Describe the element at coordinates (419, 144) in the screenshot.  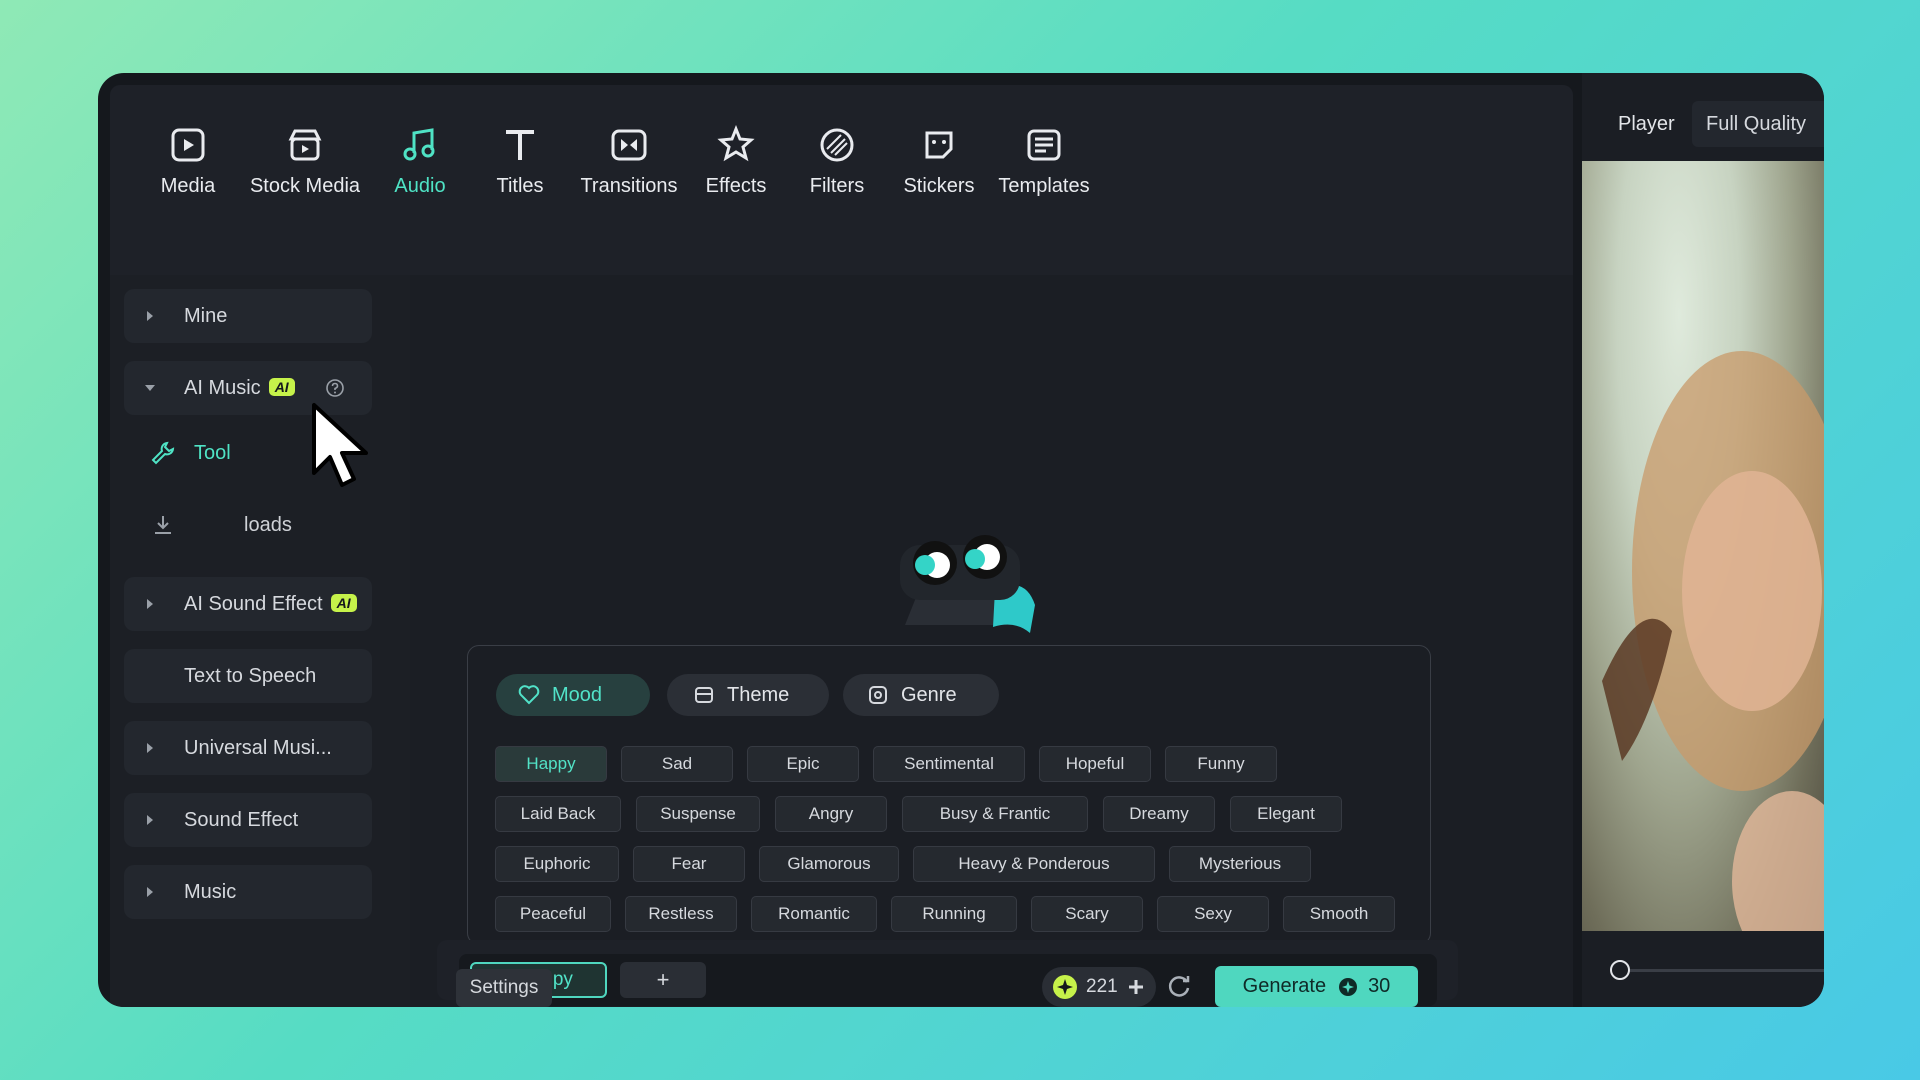
I see `audio-icon` at that location.